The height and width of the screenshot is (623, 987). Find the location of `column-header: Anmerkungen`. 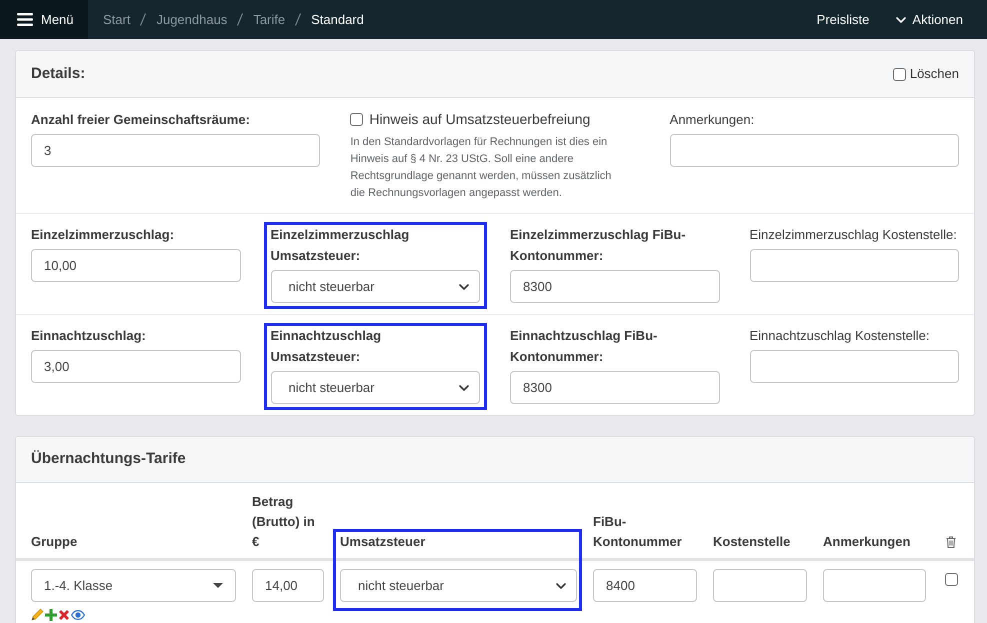

column-header: Anmerkungen is located at coordinates (866, 542).